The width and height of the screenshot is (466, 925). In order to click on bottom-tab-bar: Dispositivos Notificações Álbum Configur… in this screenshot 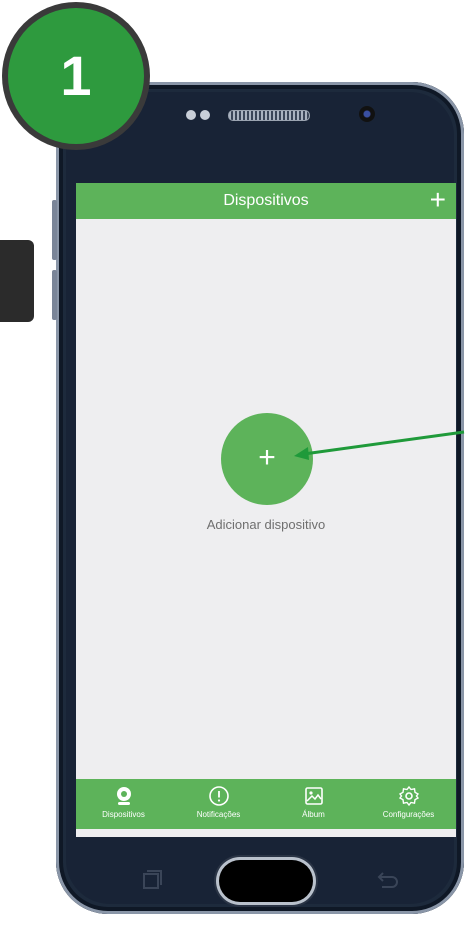, I will do `click(266, 804)`.